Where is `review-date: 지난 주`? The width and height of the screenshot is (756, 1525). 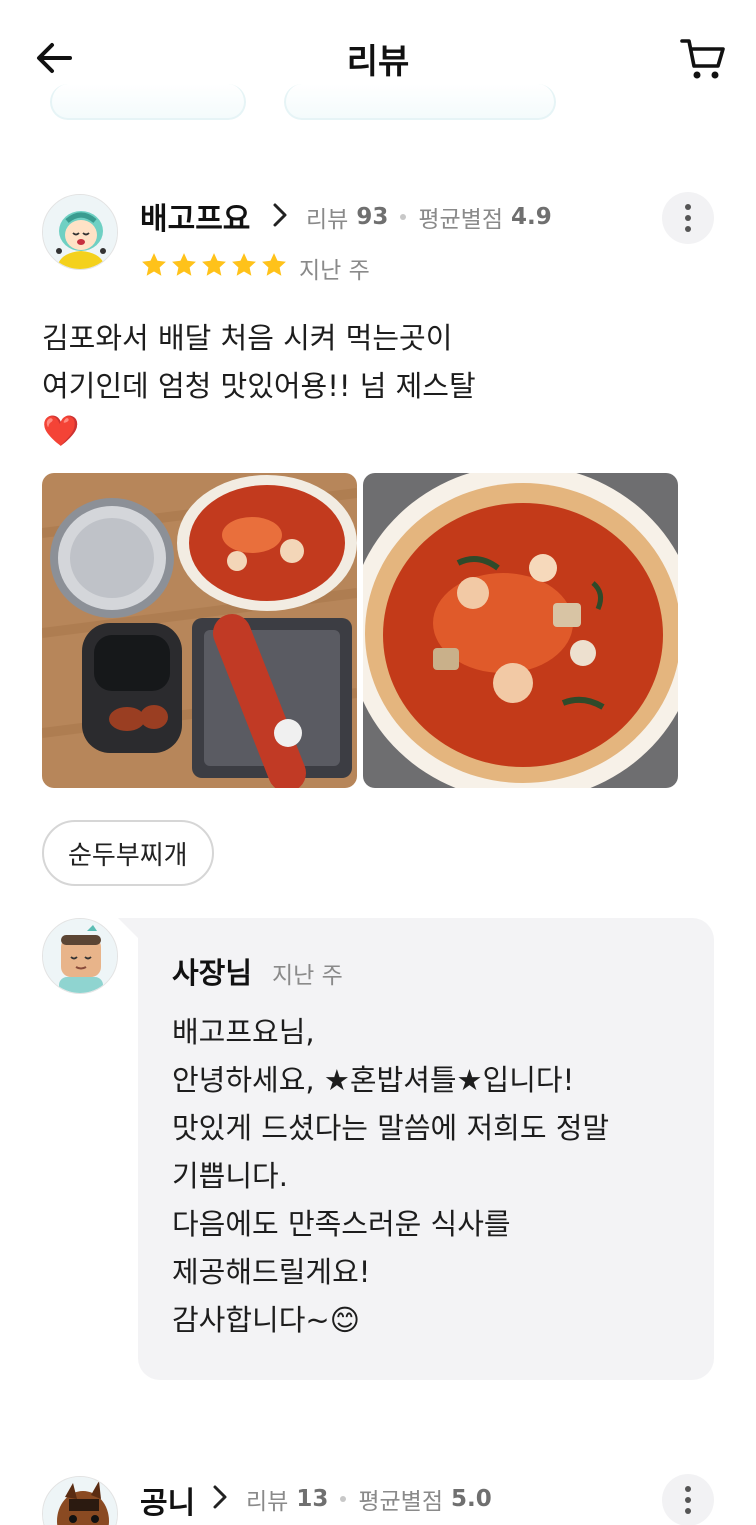
review-date: 지난 주 is located at coordinates (334, 271).